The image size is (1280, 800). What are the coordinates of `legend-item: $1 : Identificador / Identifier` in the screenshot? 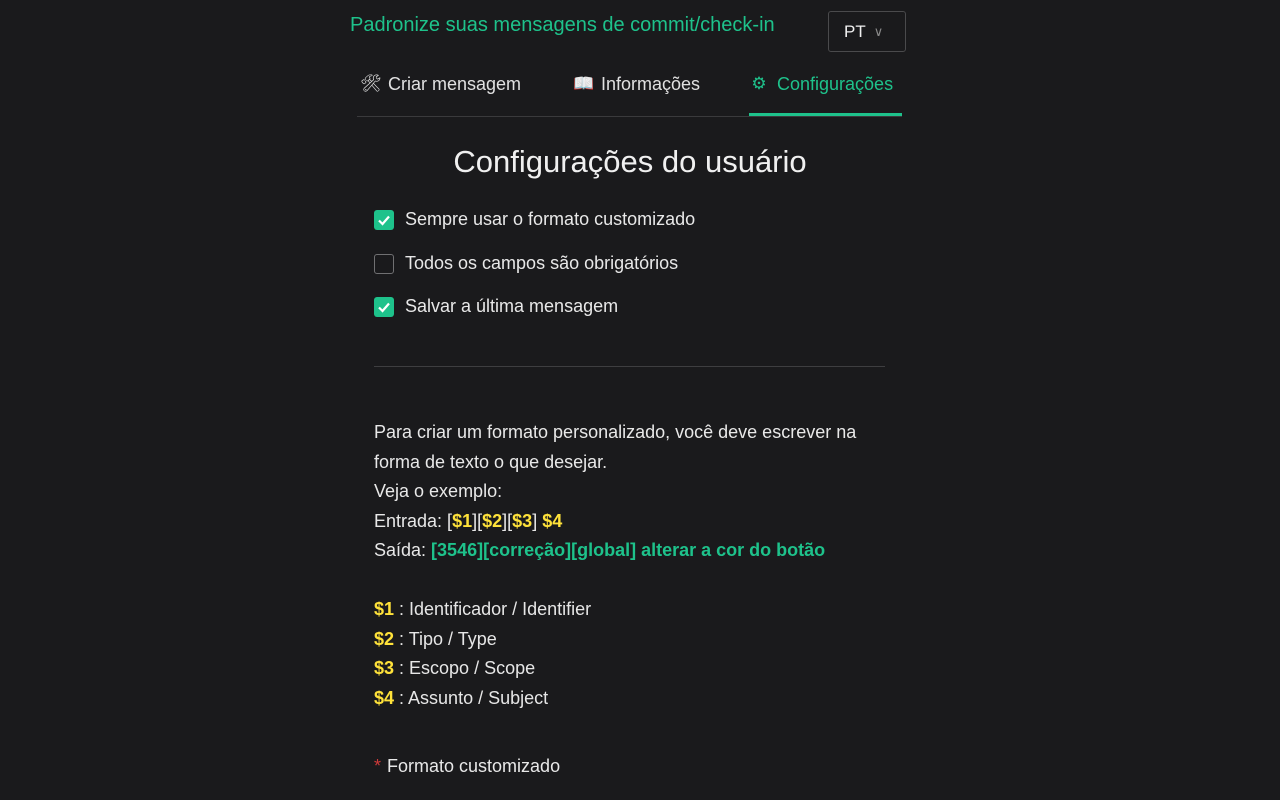 It's located at (482, 610).